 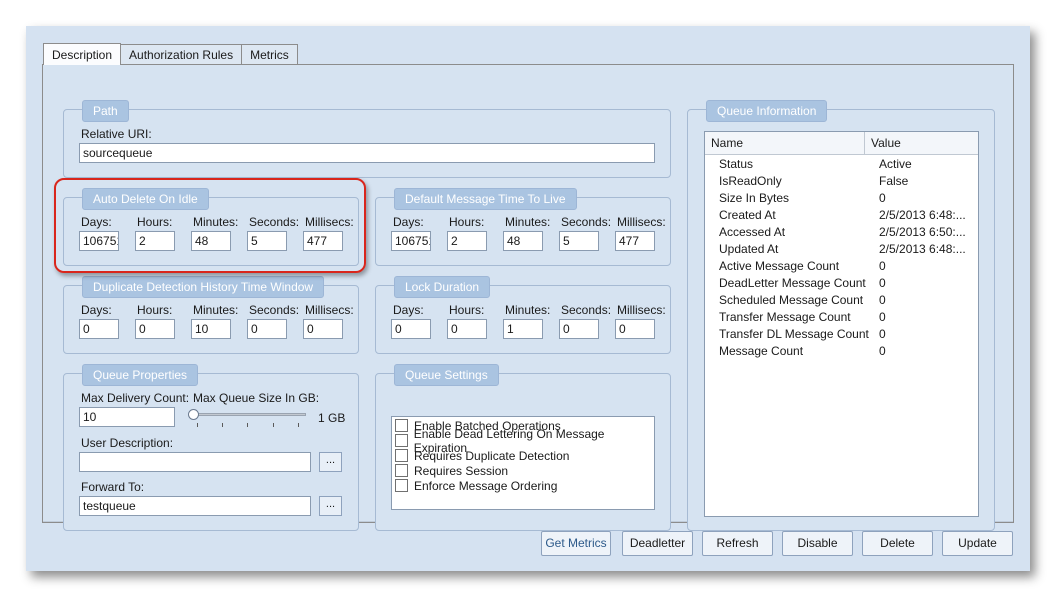 What do you see at coordinates (576, 543) in the screenshot?
I see `get-metrics-button: Get Metrics` at bounding box center [576, 543].